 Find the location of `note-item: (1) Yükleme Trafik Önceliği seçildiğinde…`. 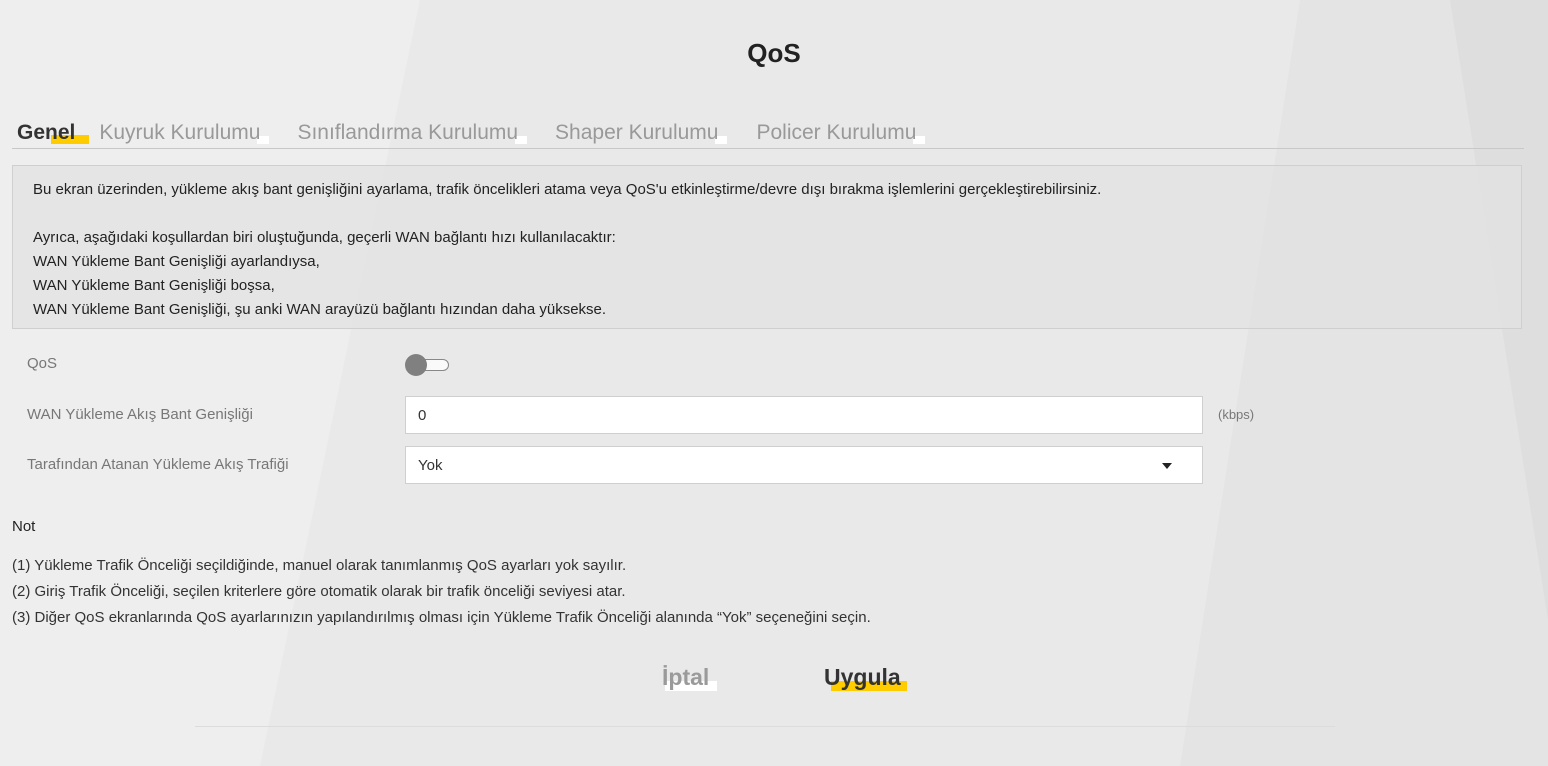

note-item: (1) Yükleme Trafik Önceliği seçildiğinde… is located at coordinates (319, 565).